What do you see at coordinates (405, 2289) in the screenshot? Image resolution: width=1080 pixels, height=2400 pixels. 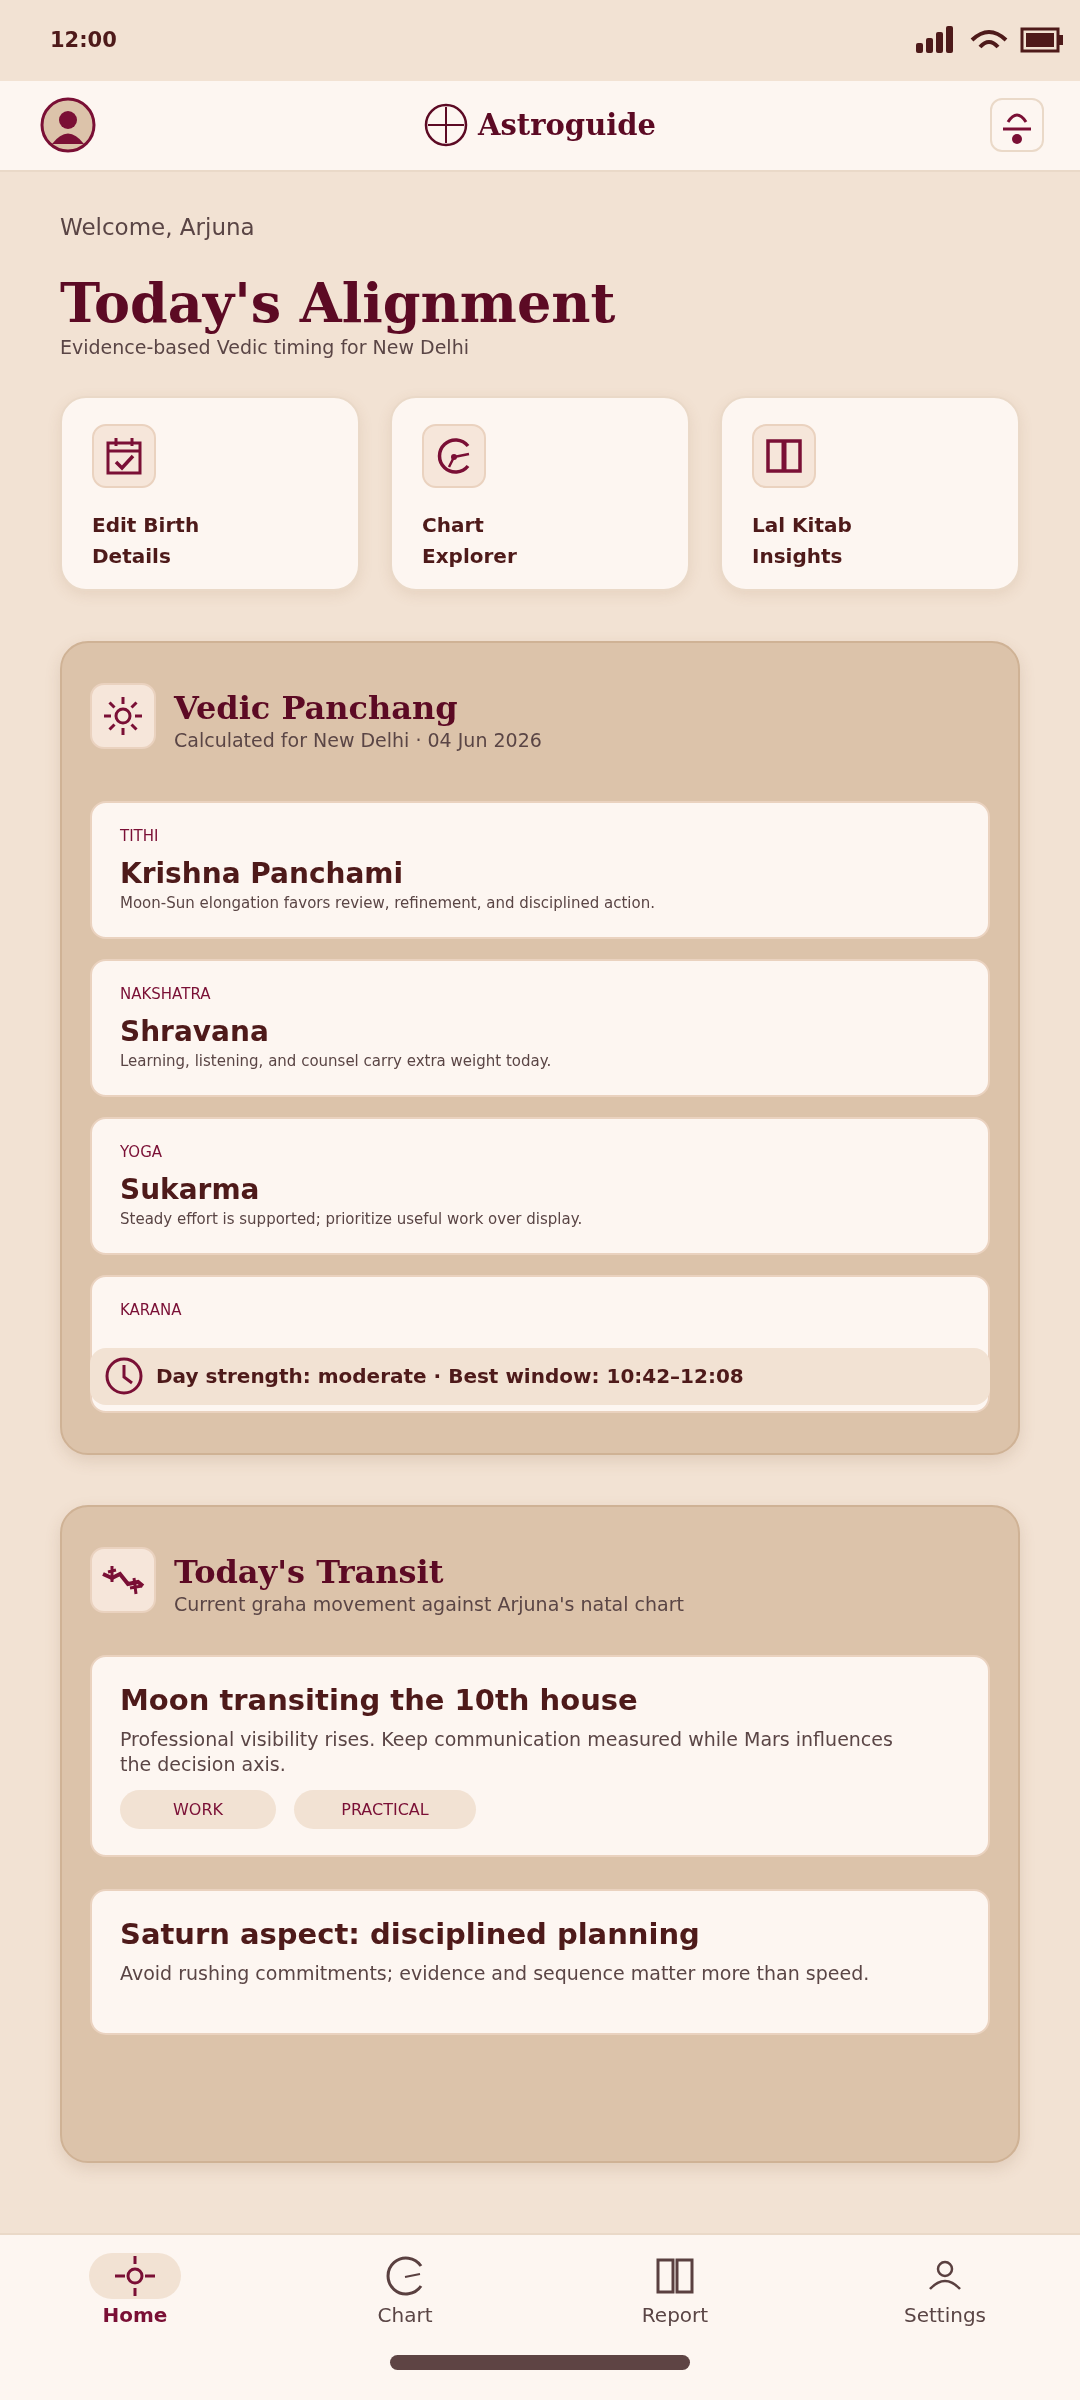 I see `nav-tab: Chart` at bounding box center [405, 2289].